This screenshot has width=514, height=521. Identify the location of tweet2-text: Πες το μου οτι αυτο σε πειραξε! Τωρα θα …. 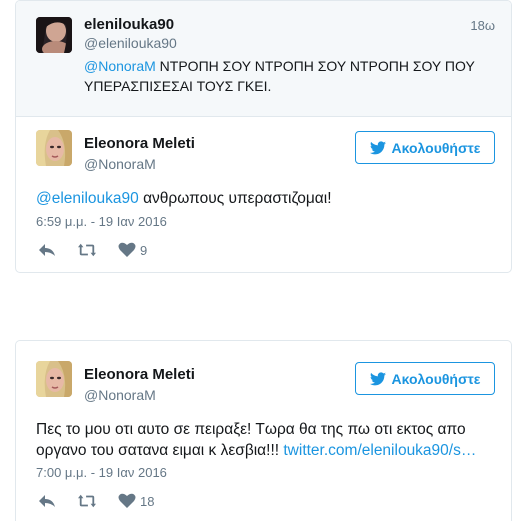
(271, 440).